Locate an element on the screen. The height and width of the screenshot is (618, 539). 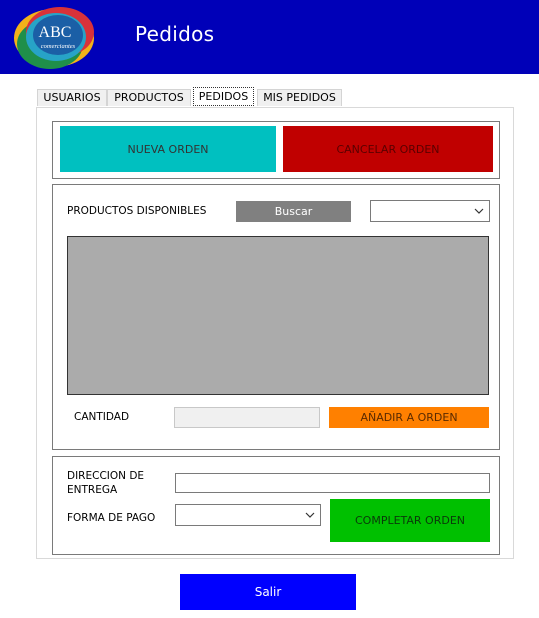
address-field is located at coordinates (332, 483).